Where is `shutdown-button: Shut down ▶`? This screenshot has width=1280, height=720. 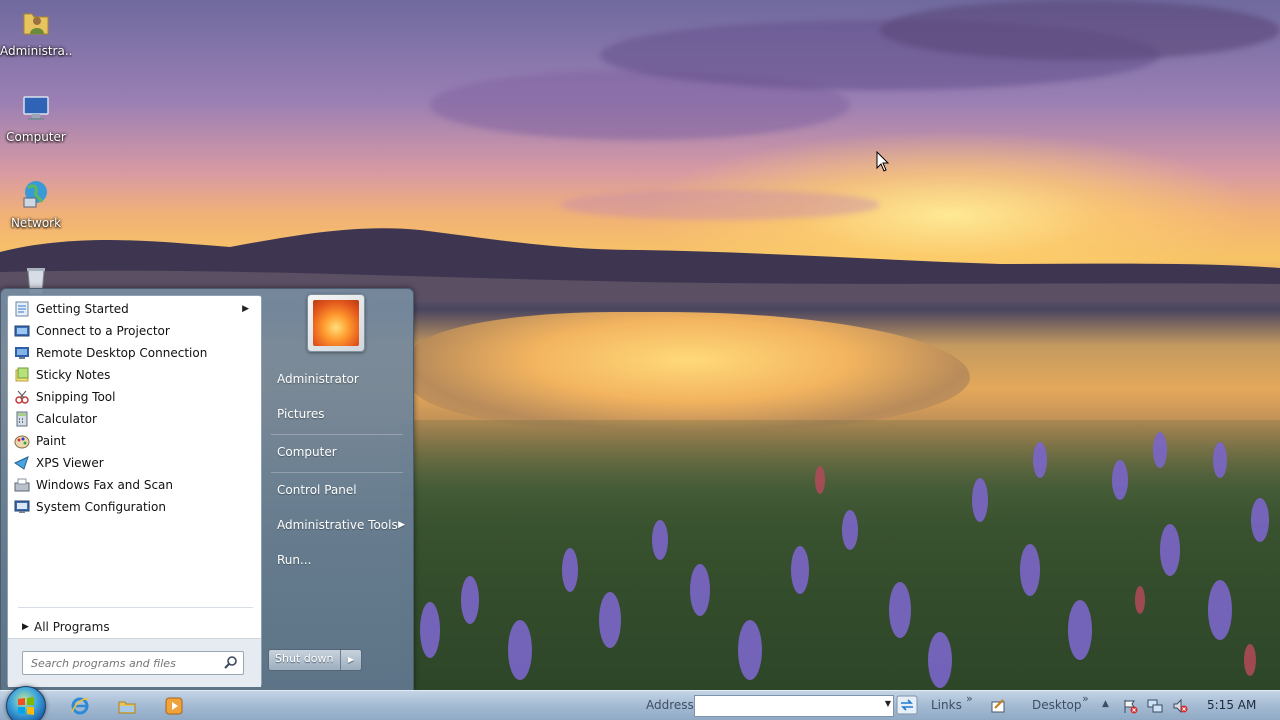
shutdown-button: Shut down ▶ is located at coordinates (315, 660).